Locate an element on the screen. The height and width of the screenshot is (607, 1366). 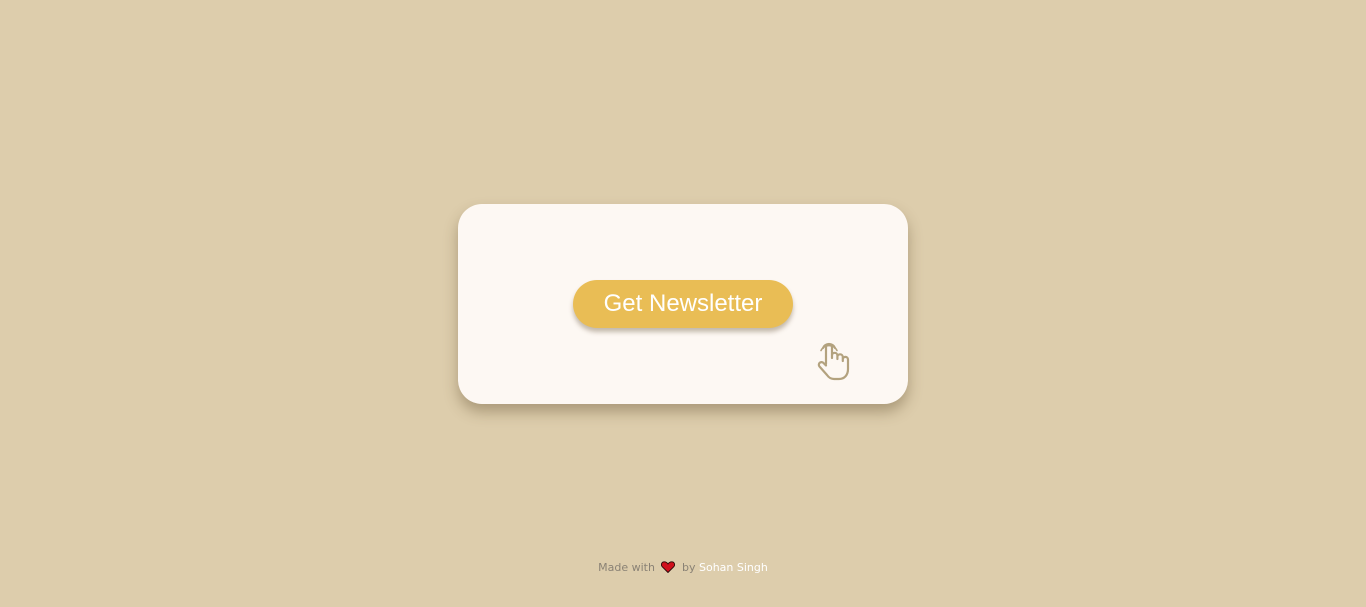
hand-pointer-icon is located at coordinates (834, 360).